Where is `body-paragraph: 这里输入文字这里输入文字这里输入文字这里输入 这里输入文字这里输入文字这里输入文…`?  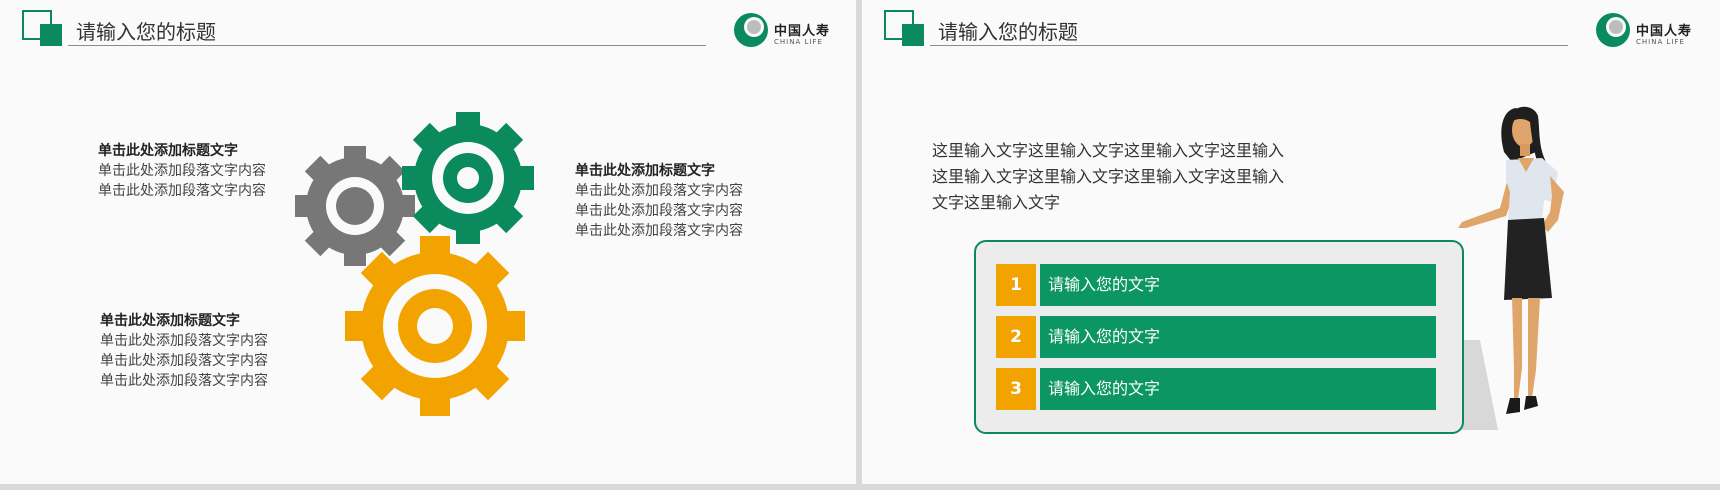
body-paragraph: 这里输入文字这里输入文字这里输入文字这里输入 这里输入文字这里输入文字这里输入文… is located at coordinates (1108, 177).